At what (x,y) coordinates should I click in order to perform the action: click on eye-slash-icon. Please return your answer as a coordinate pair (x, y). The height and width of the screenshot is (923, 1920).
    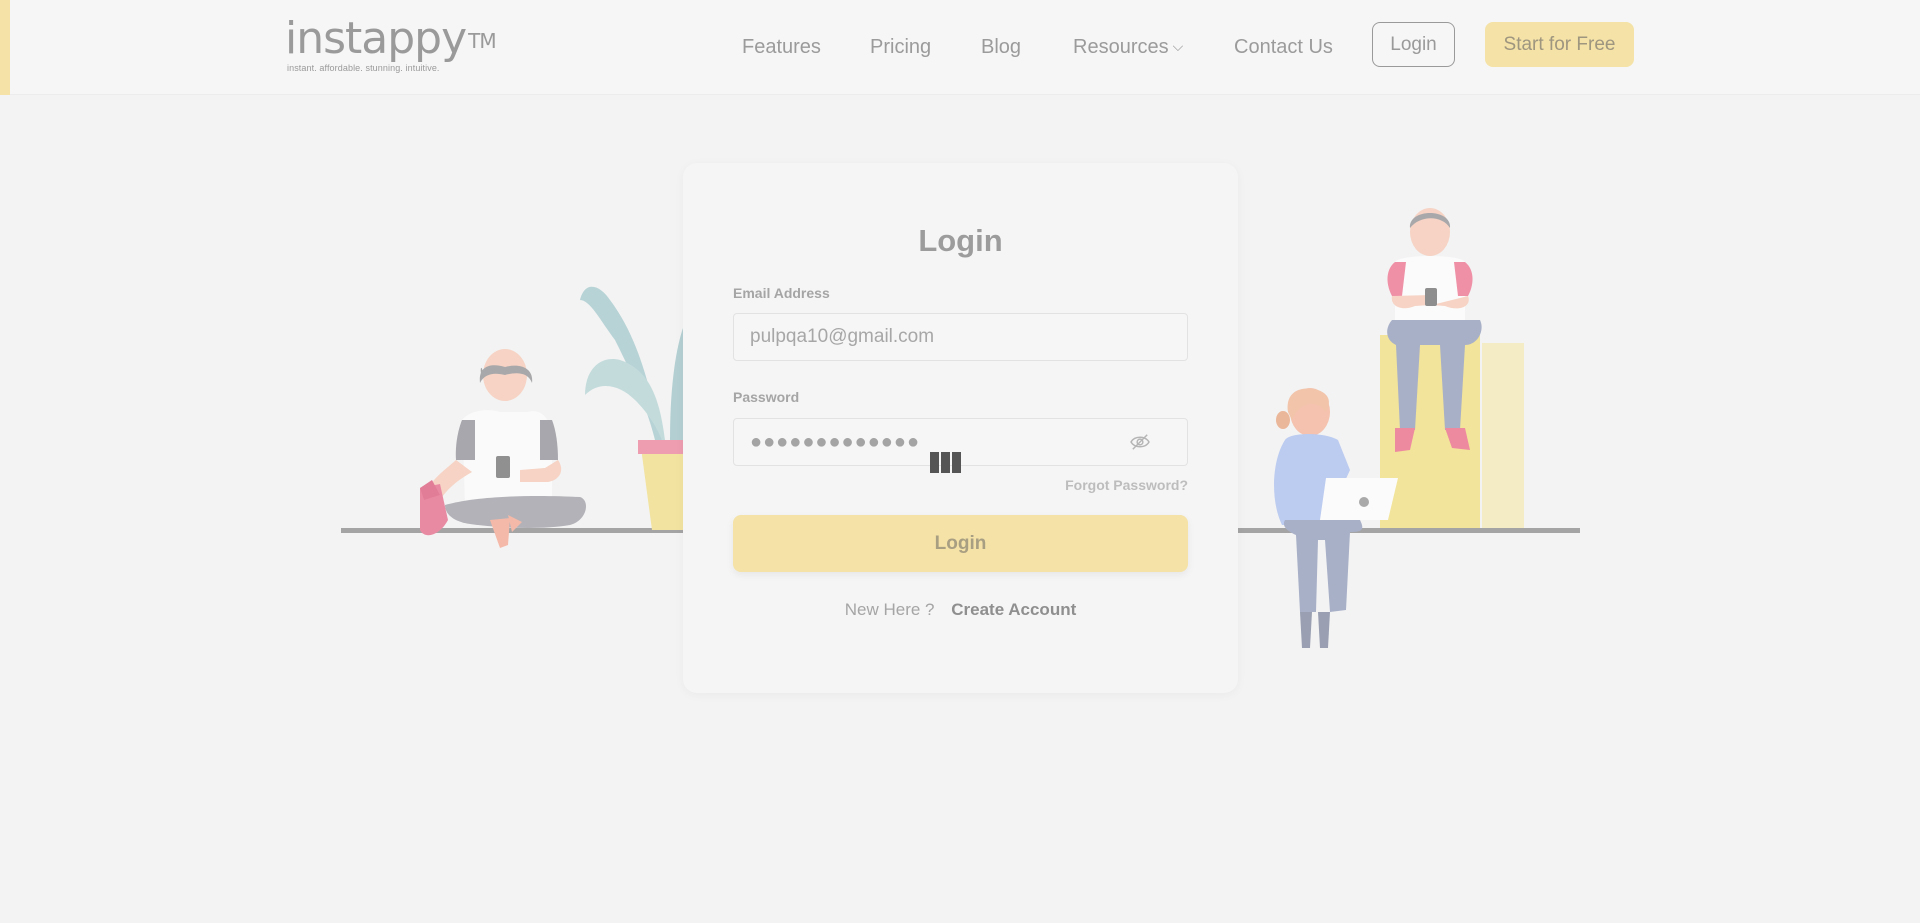
    Looking at the image, I should click on (1140, 442).